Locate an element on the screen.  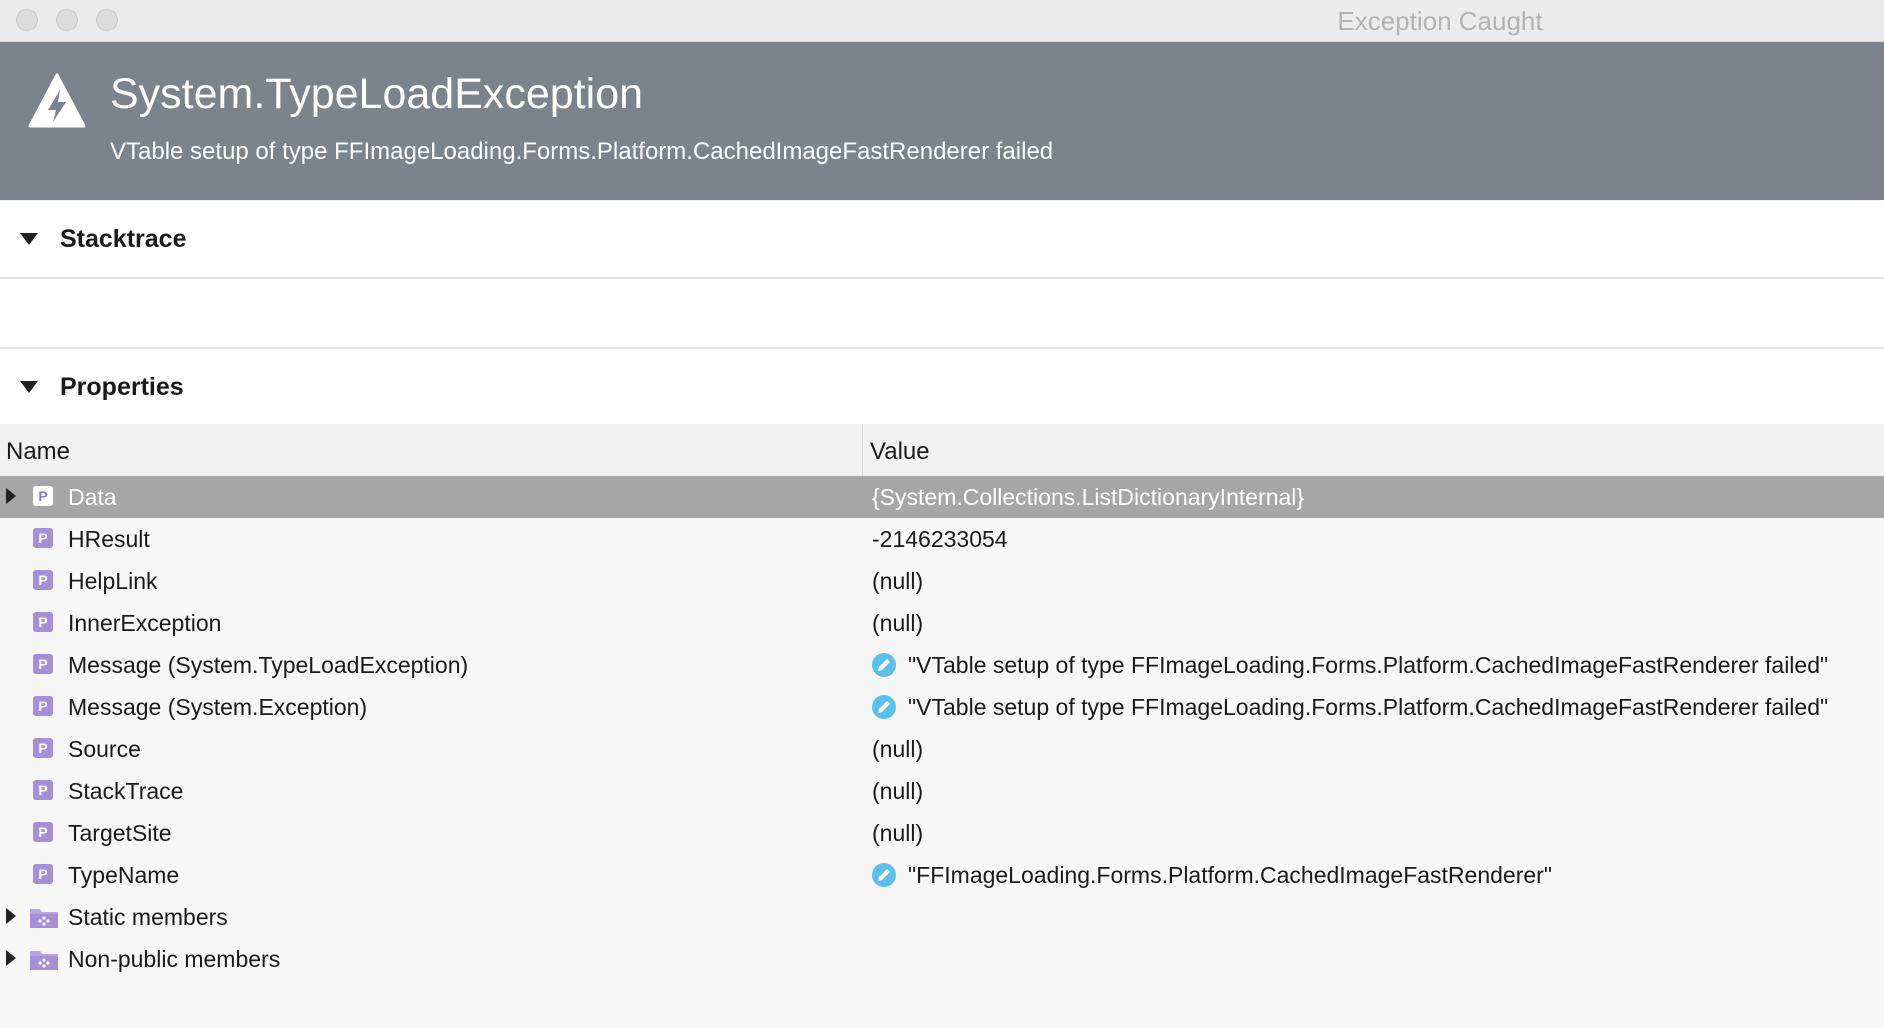
property-name: Source is located at coordinates (104, 749).